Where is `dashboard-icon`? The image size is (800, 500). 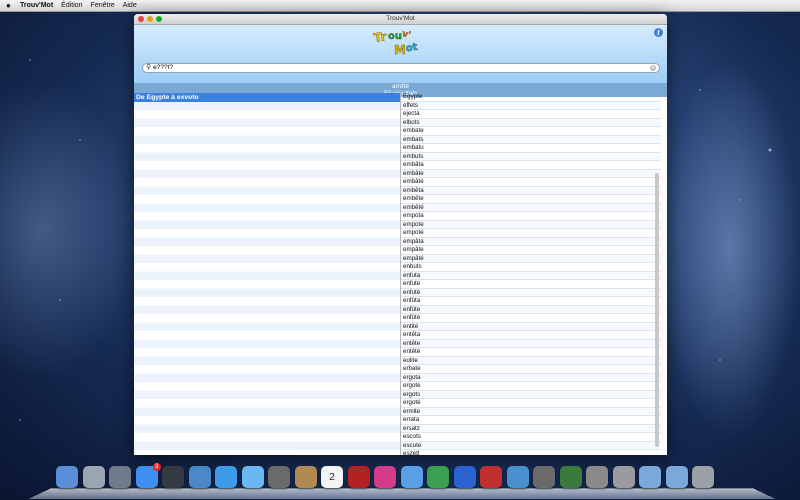
dashboard-icon is located at coordinates (173, 477).